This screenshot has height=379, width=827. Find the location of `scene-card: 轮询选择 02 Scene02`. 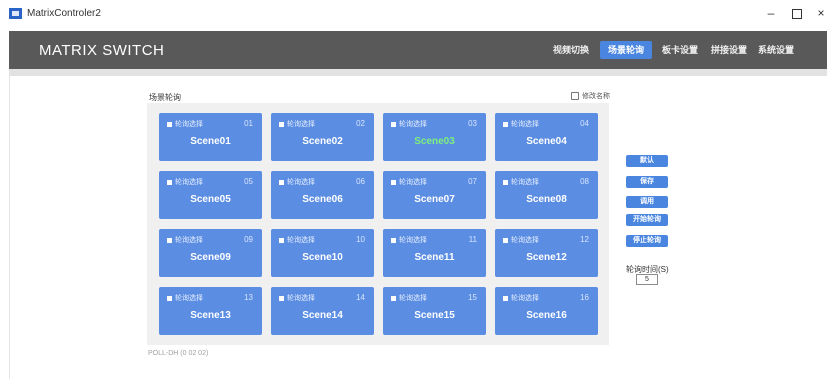

scene-card: 轮询选择 02 Scene02 is located at coordinates (322, 137).